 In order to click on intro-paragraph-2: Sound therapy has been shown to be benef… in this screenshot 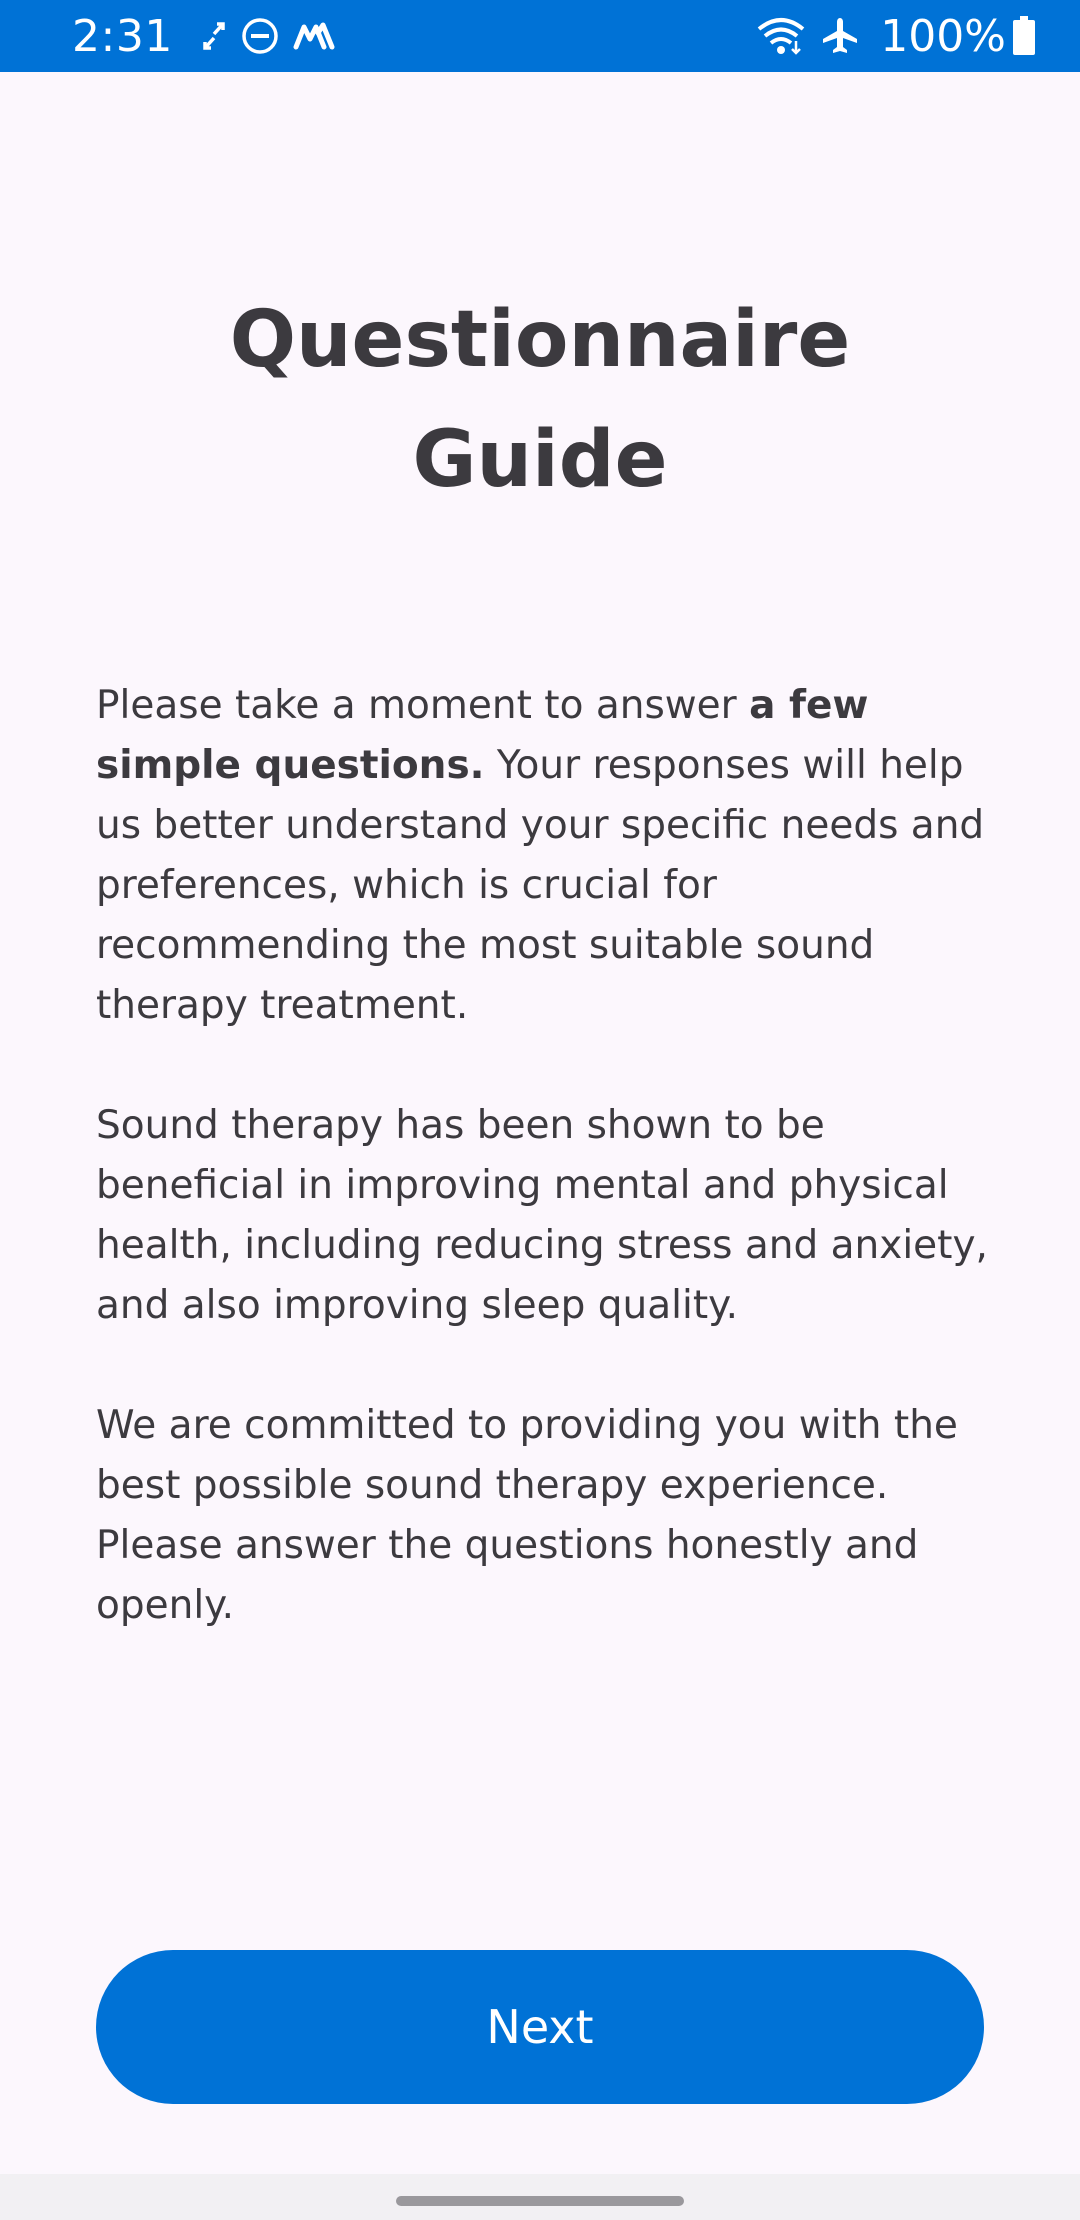, I will do `click(542, 1215)`.